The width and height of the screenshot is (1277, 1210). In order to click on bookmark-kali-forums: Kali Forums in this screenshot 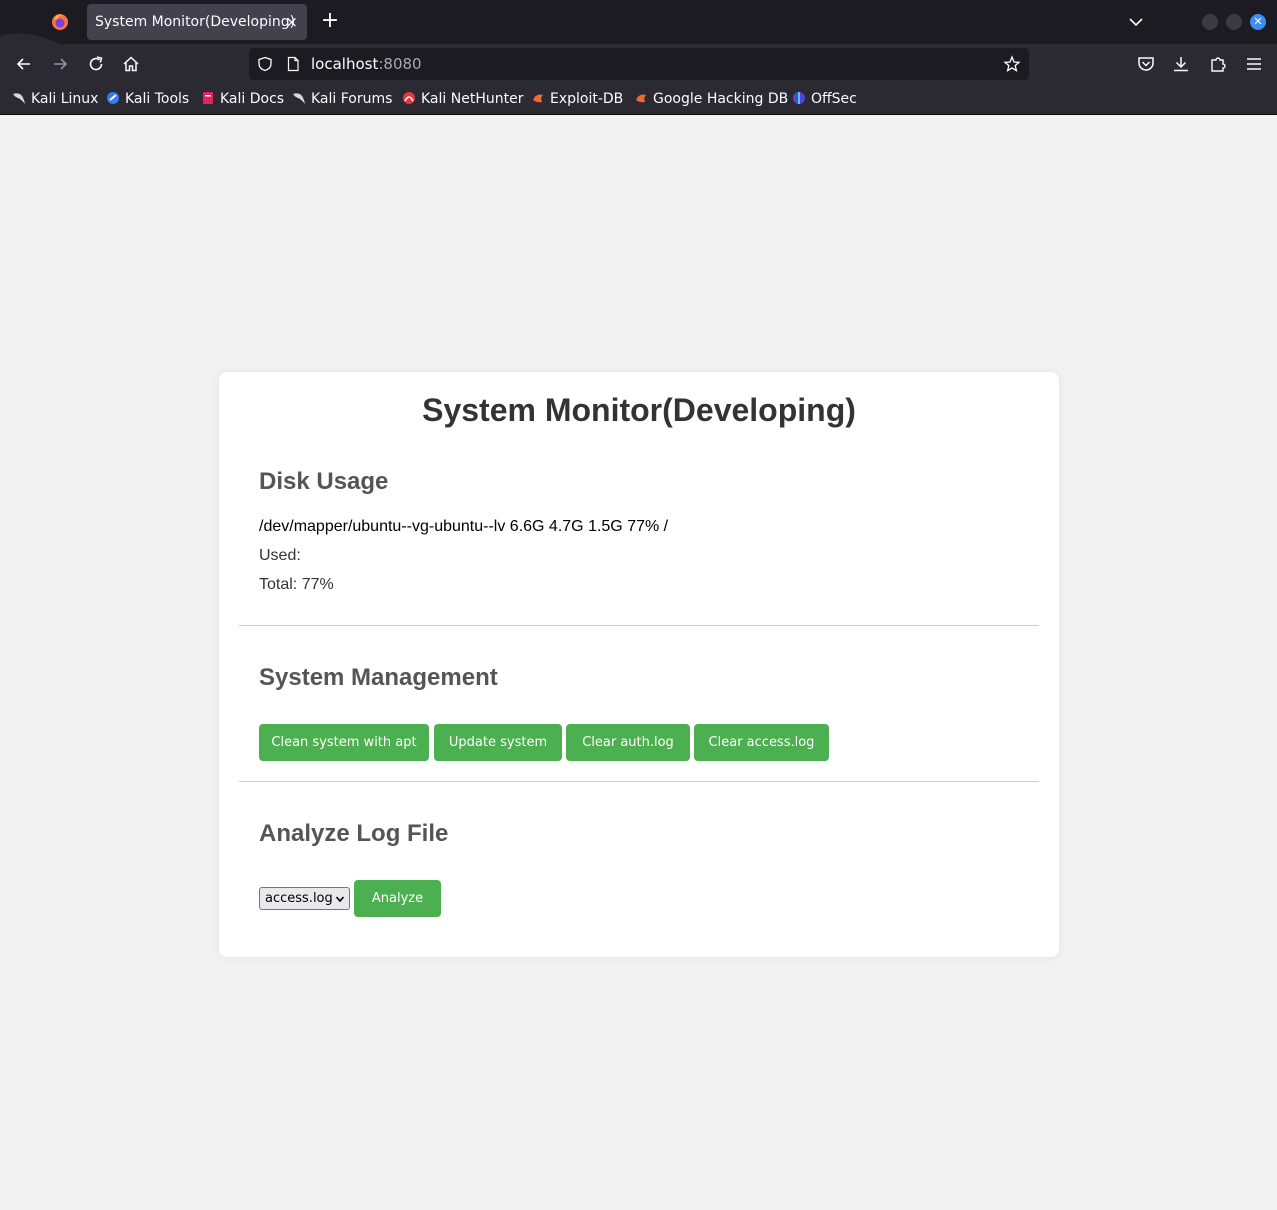, I will do `click(342, 99)`.